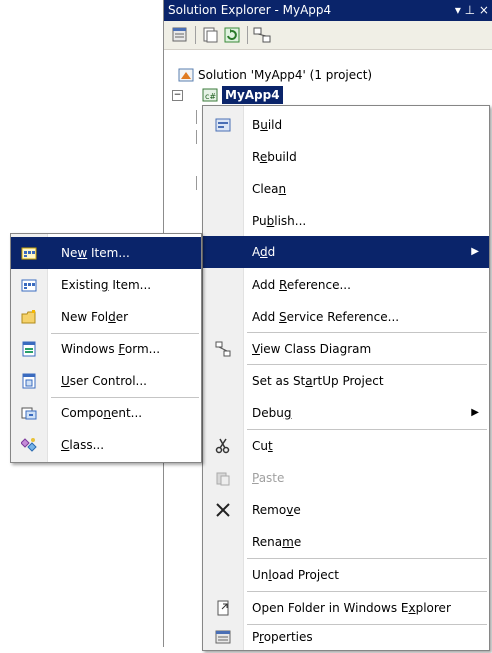 The image size is (492, 653). Describe the element at coordinates (223, 349) in the screenshot. I see `class-diagram-icon` at that location.